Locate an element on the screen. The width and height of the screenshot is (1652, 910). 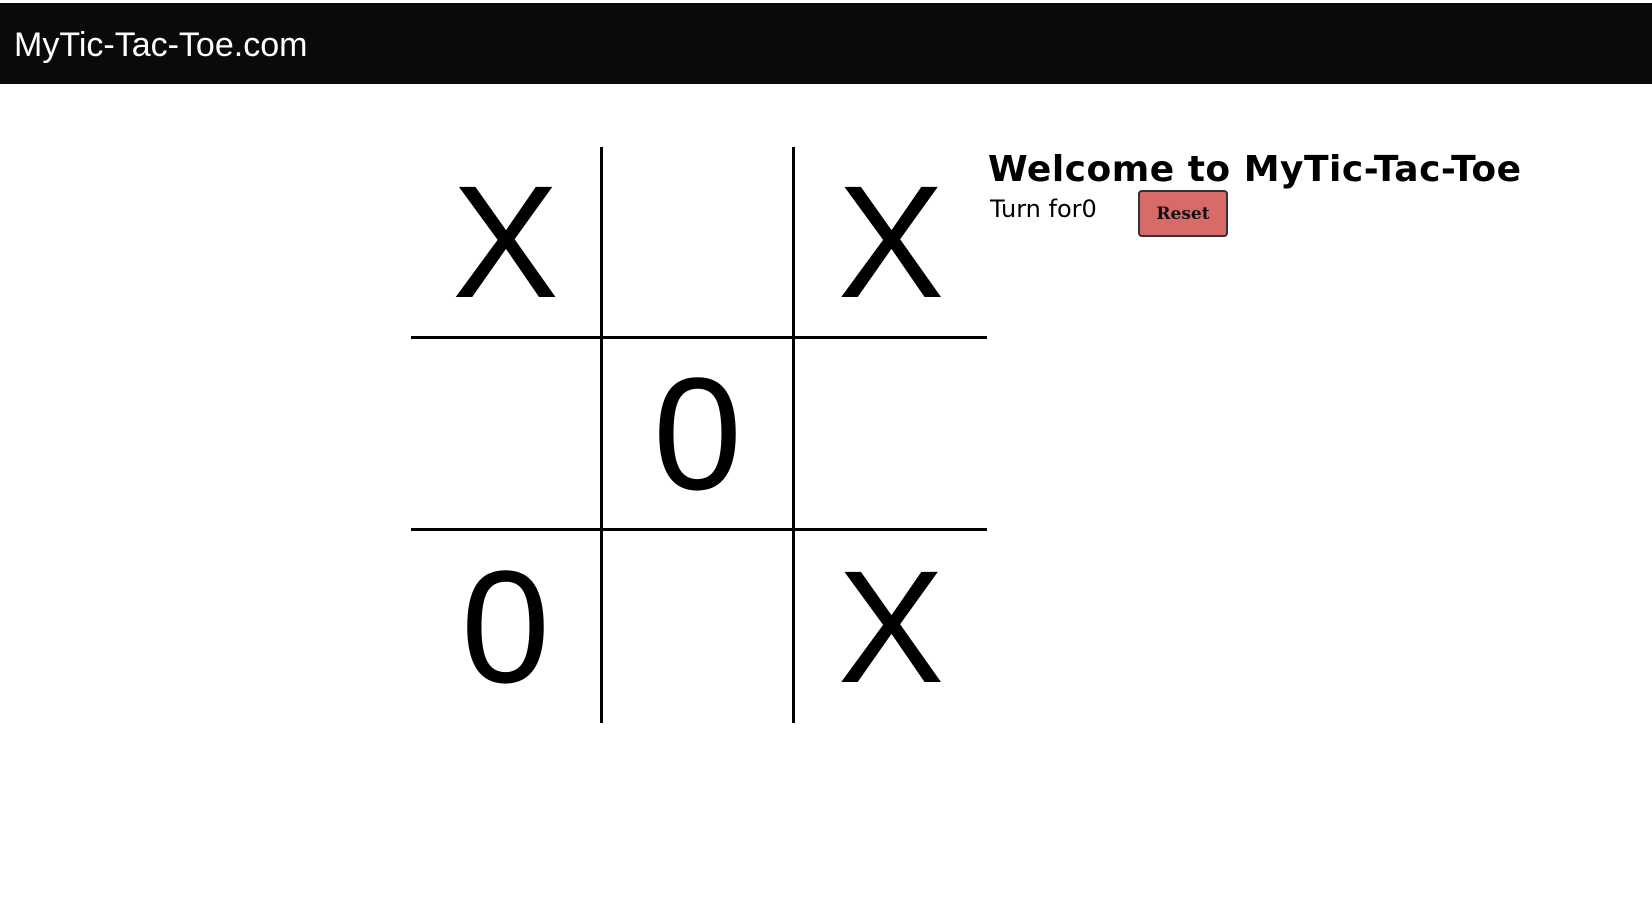
turn-indicator: Turn for0 is located at coordinates (1043, 209).